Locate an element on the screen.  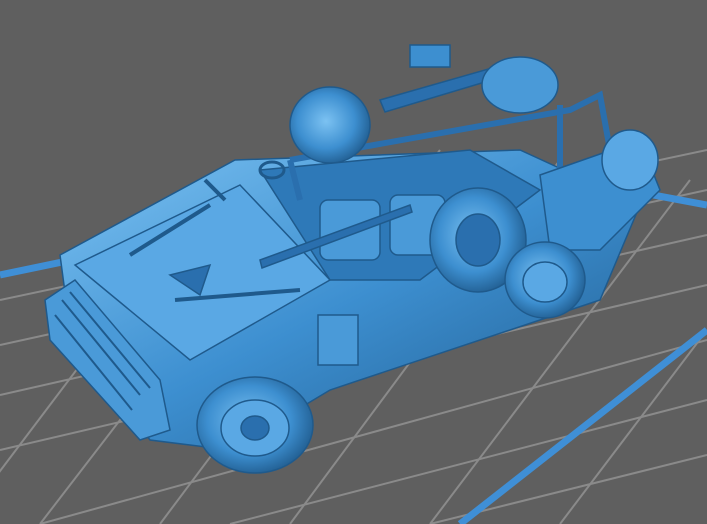
rear-ring-mount is located at coordinates (520, 85).